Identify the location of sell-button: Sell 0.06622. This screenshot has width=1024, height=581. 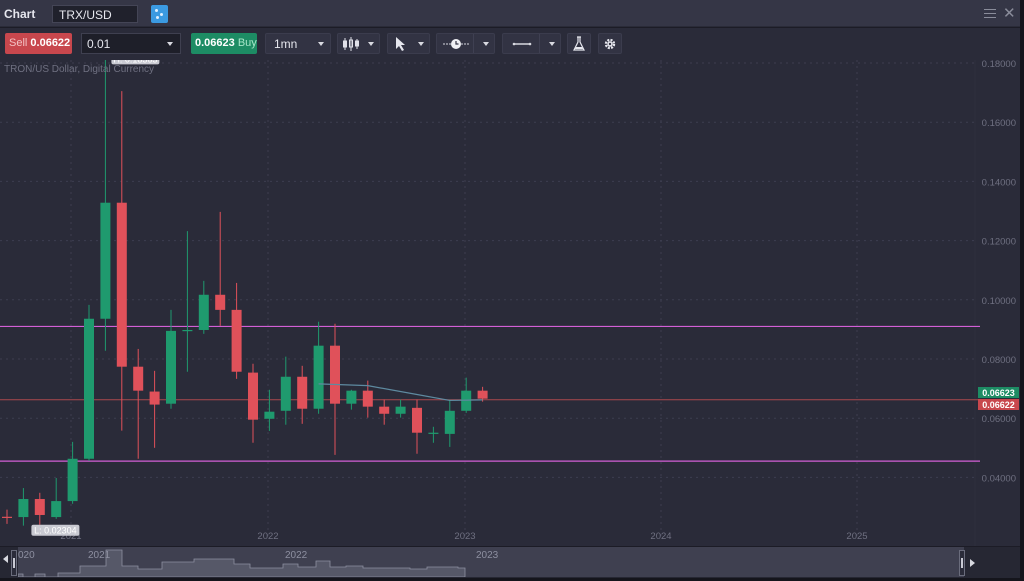
(38, 43).